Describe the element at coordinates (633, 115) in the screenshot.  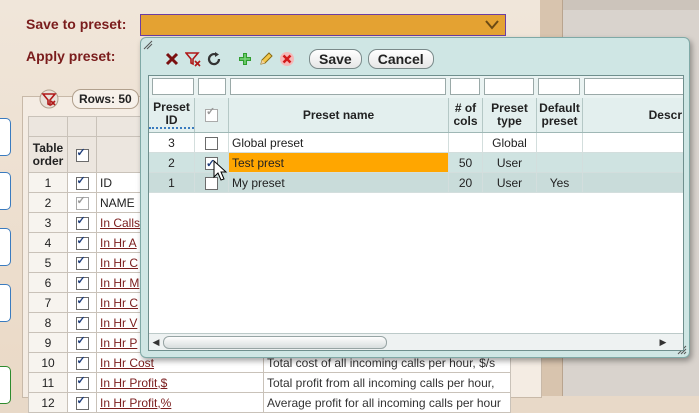
I see `column-header-description: Descr` at that location.